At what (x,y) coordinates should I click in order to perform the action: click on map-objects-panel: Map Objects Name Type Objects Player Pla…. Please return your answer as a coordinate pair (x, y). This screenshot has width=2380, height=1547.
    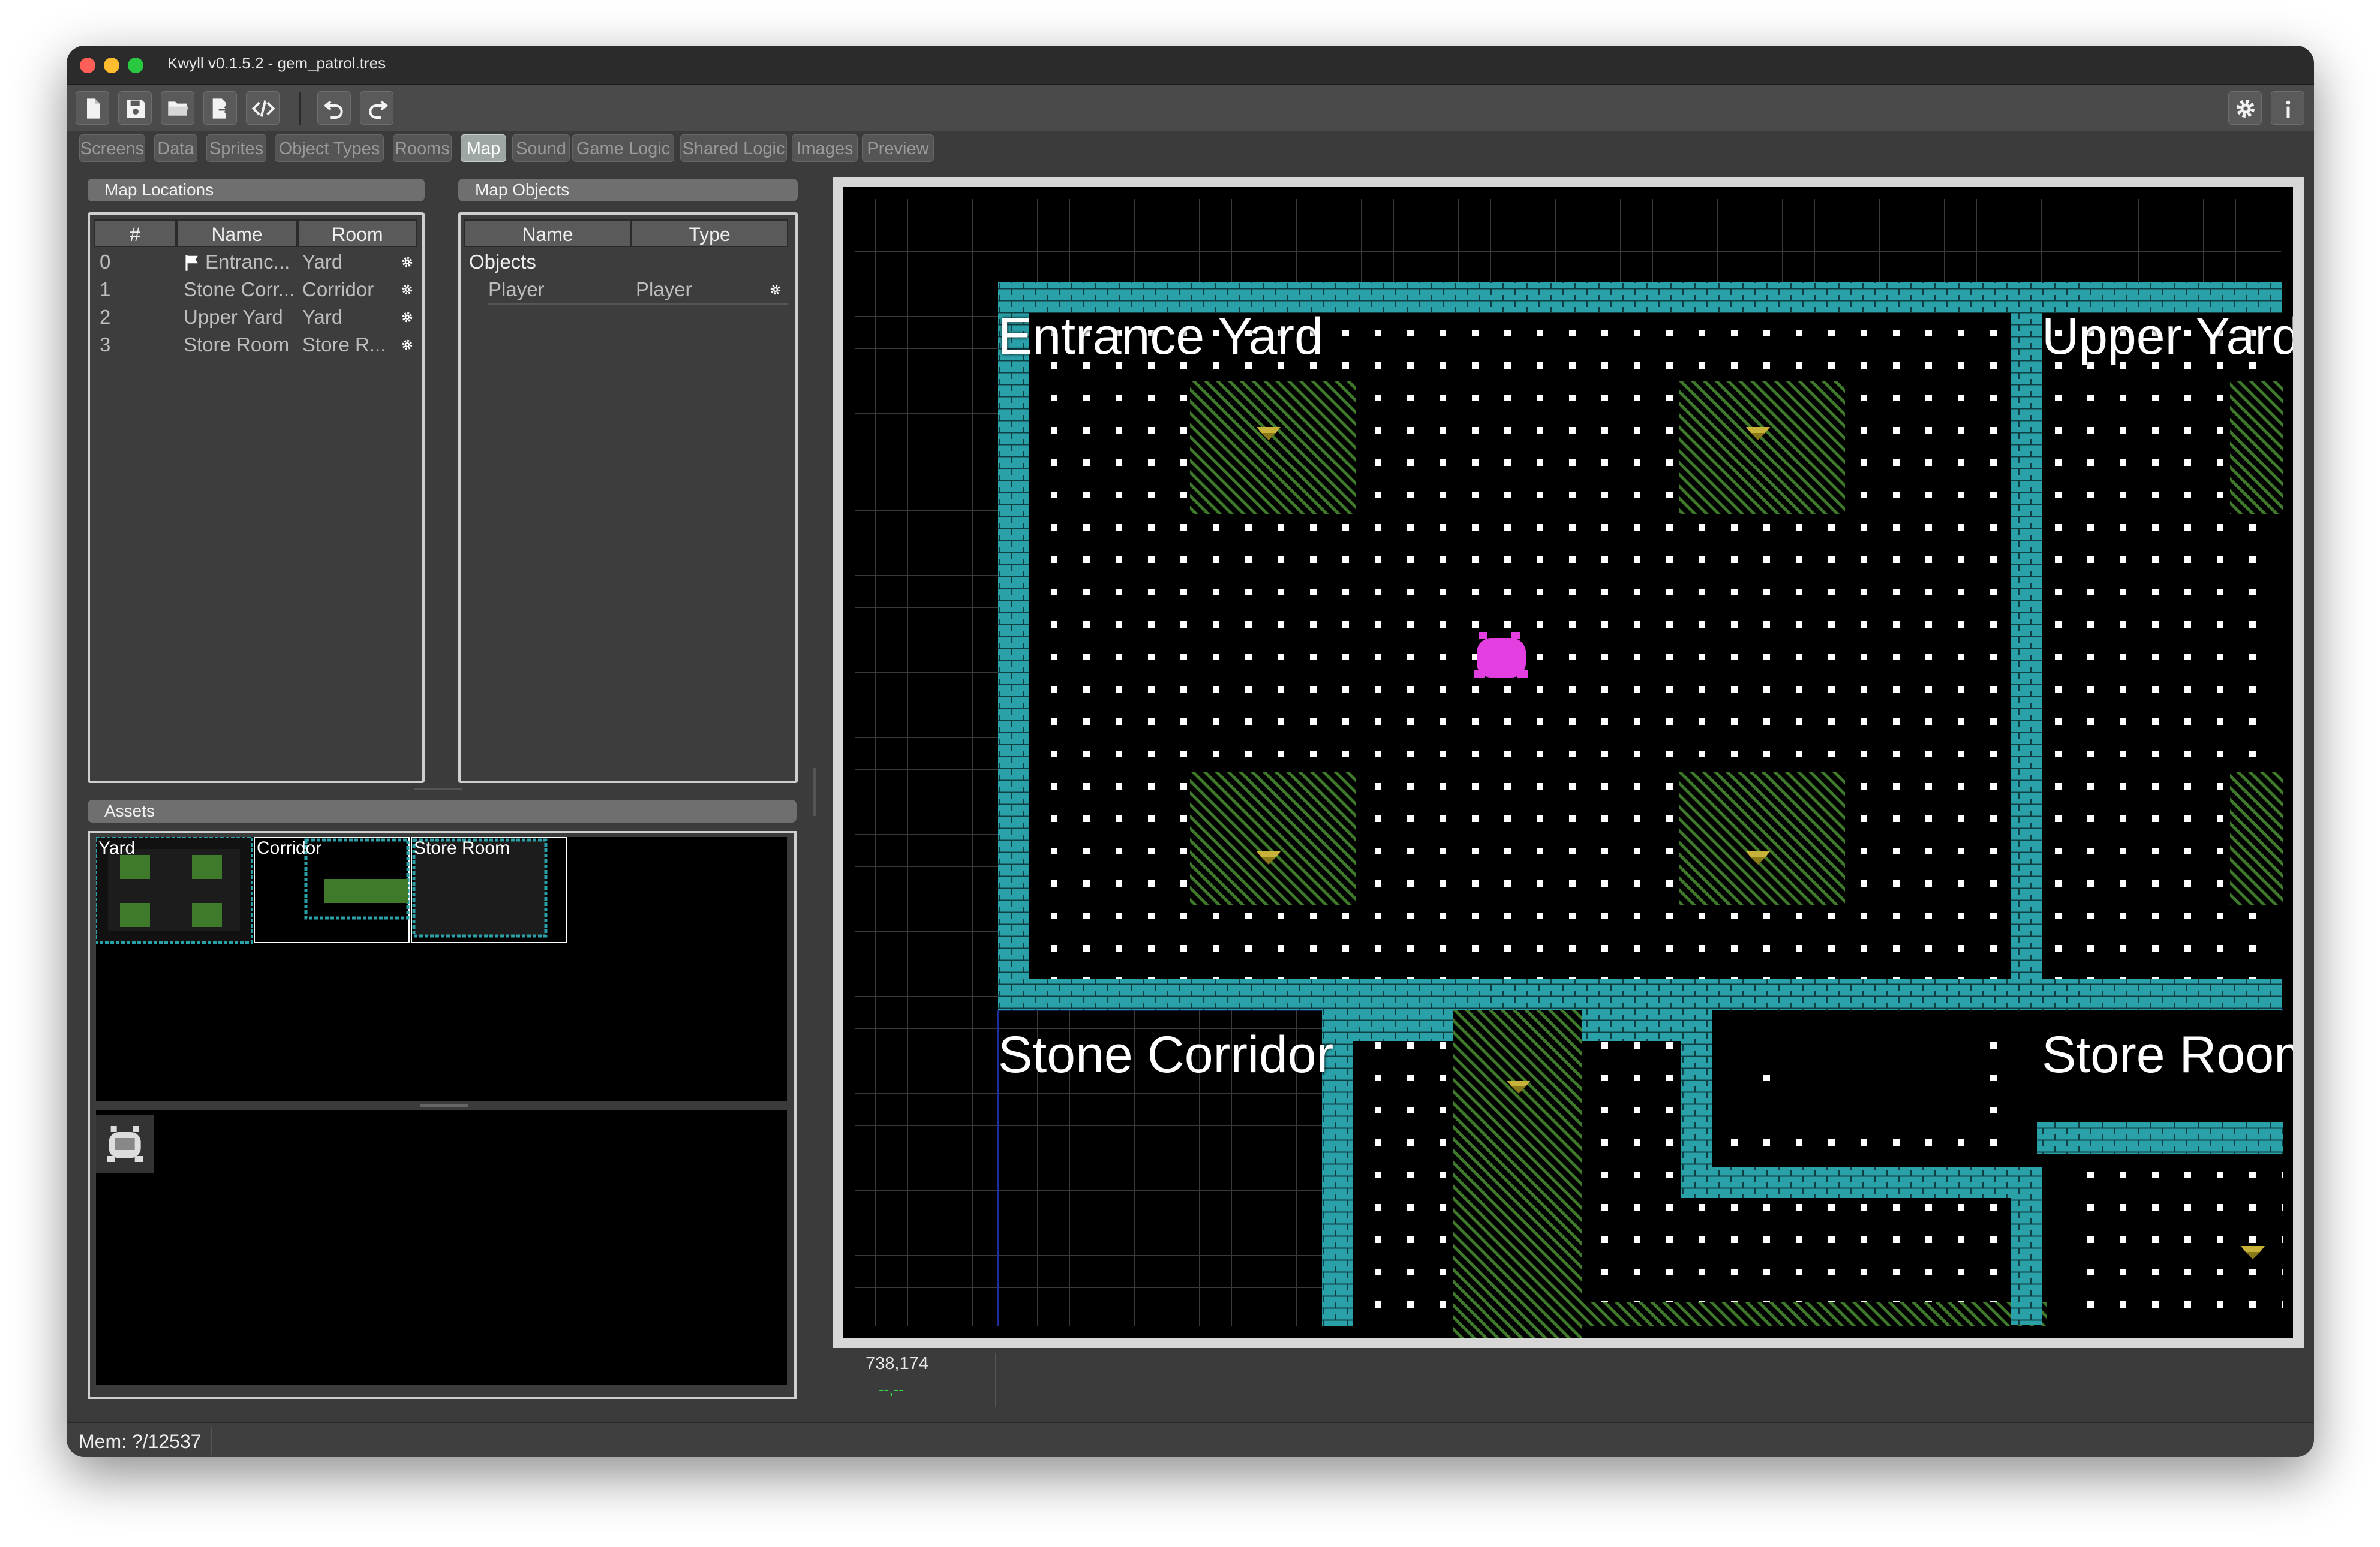
    Looking at the image, I should click on (658, 506).